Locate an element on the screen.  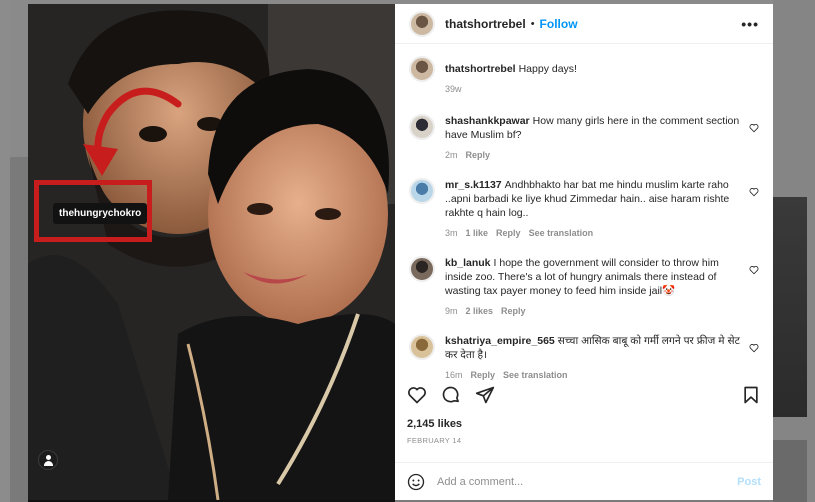
comment-meta: 3m 1 like Reply See translation is located at coordinates (595, 233).